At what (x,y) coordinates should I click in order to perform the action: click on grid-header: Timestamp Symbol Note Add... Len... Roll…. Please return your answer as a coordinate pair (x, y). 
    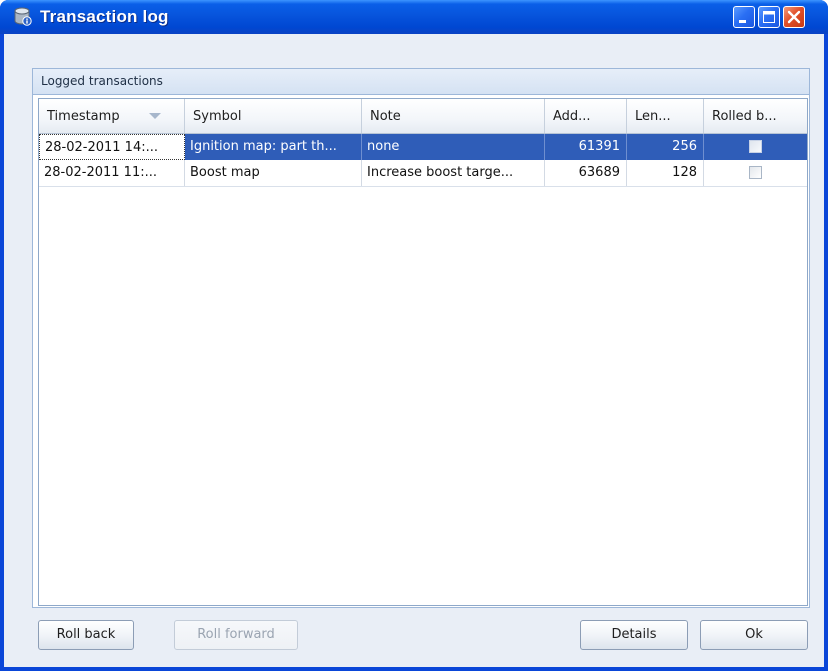
    Looking at the image, I should click on (423, 116).